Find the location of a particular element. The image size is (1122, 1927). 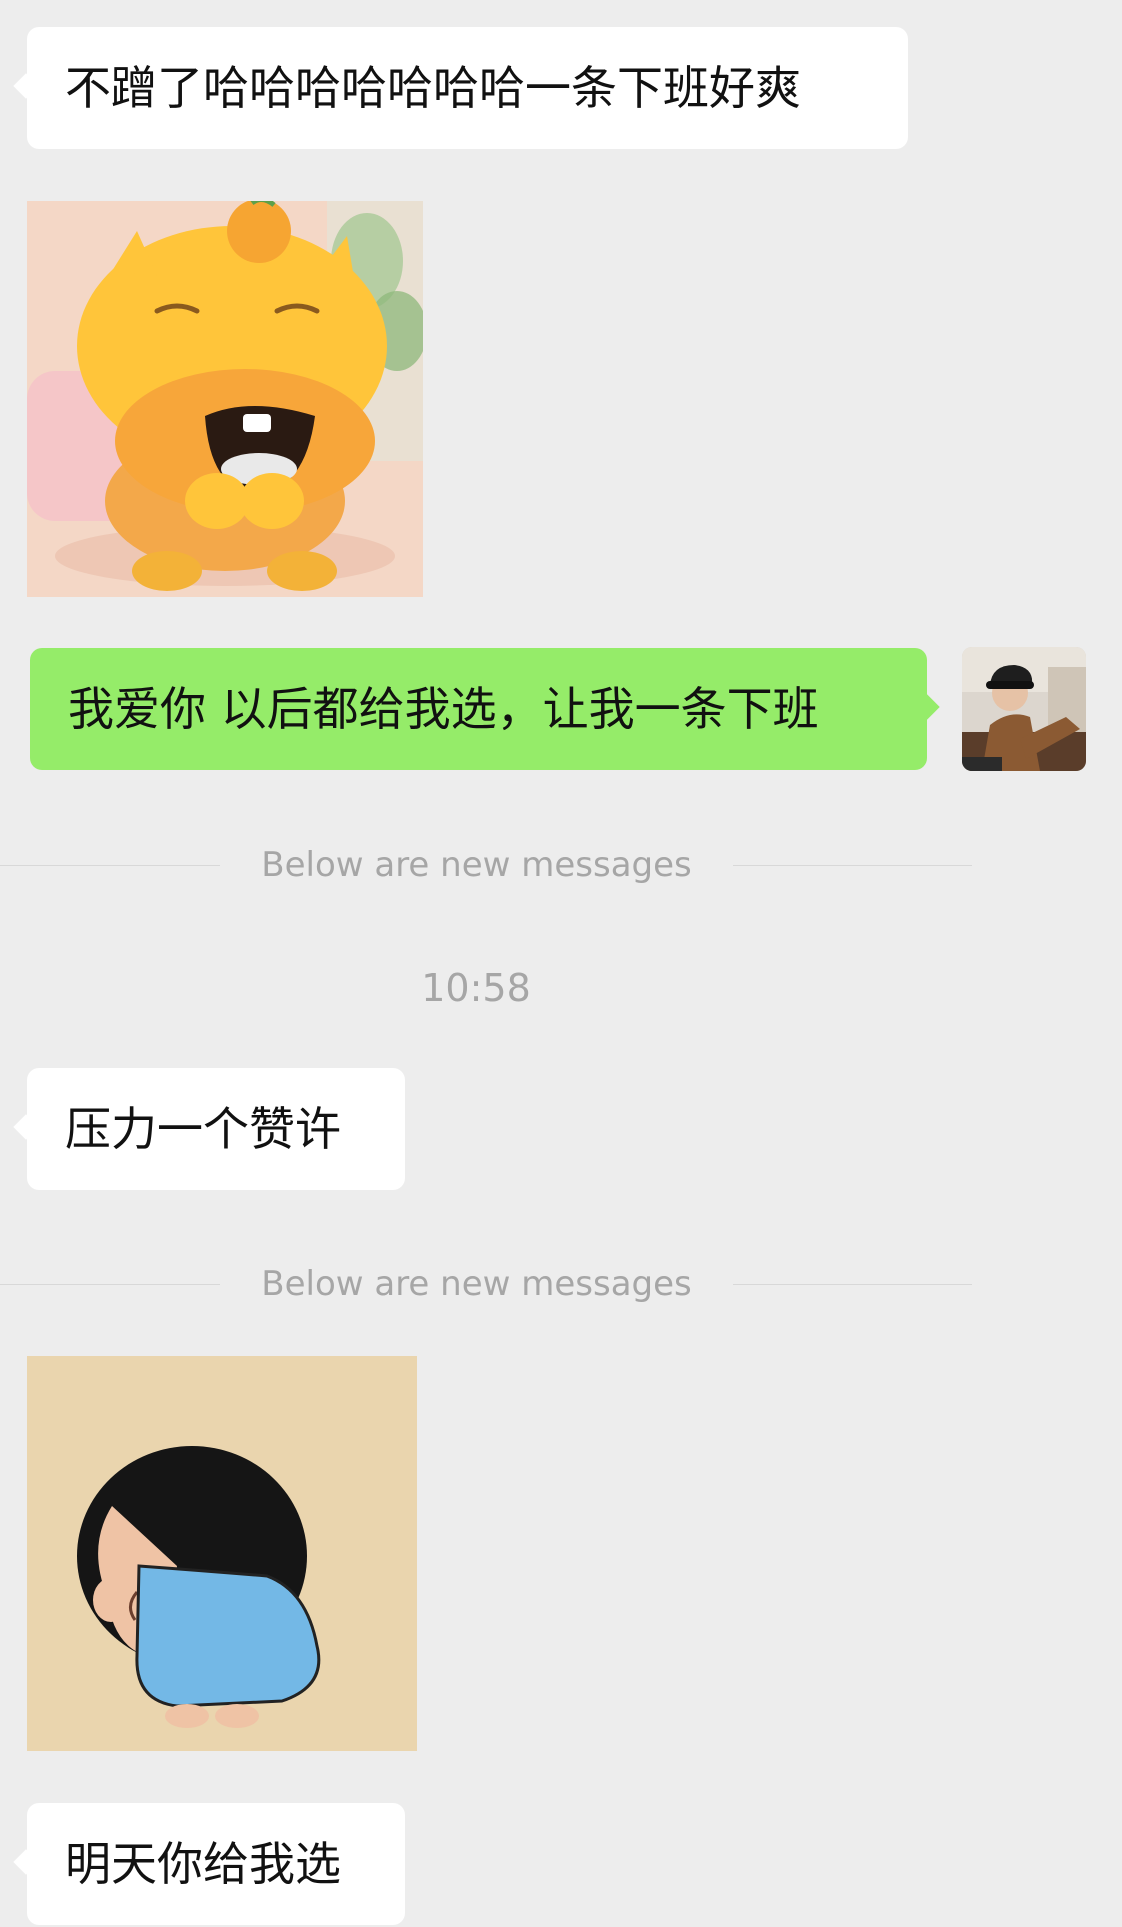

message-text: 明天你给我选 is located at coordinates (203, 1864).